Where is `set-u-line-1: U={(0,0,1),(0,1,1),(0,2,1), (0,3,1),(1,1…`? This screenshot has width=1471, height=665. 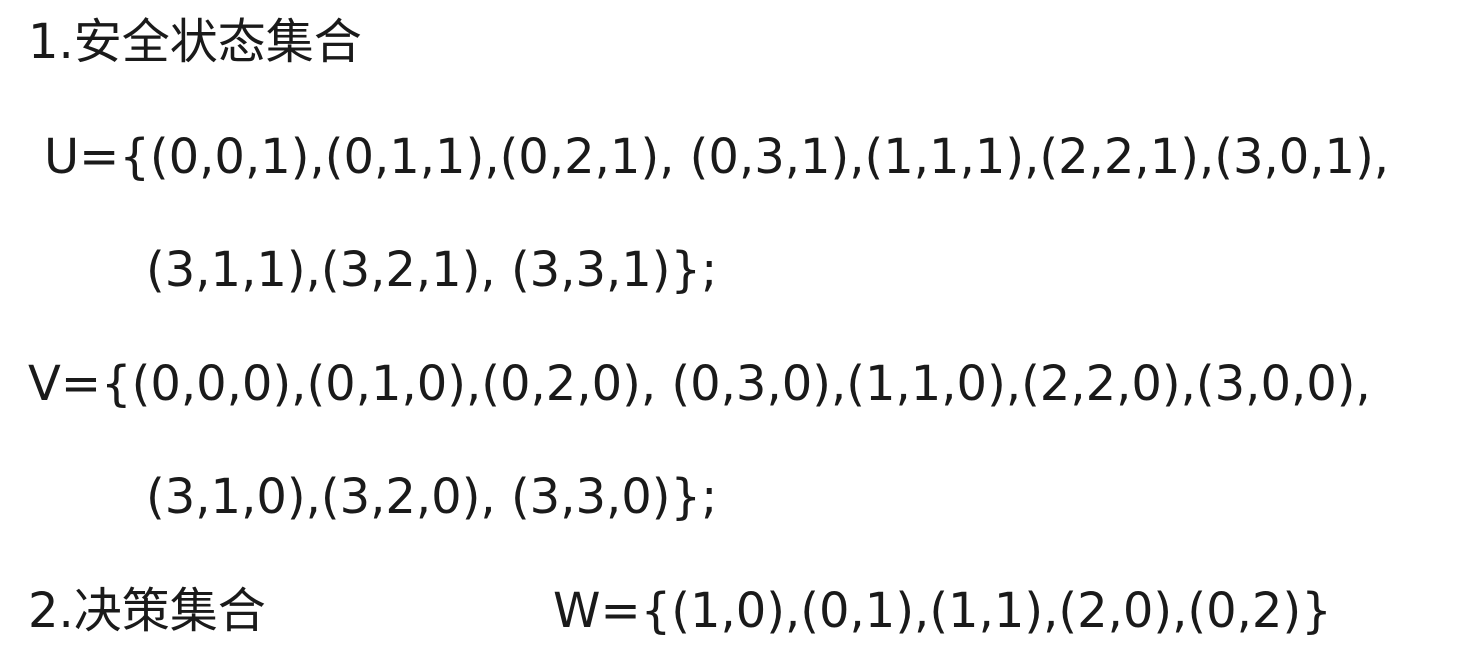
set-u-line-1: U={(0,0,1),(0,1,1),(0,2,1), (0,3,1),(1,1… is located at coordinates (717, 157).